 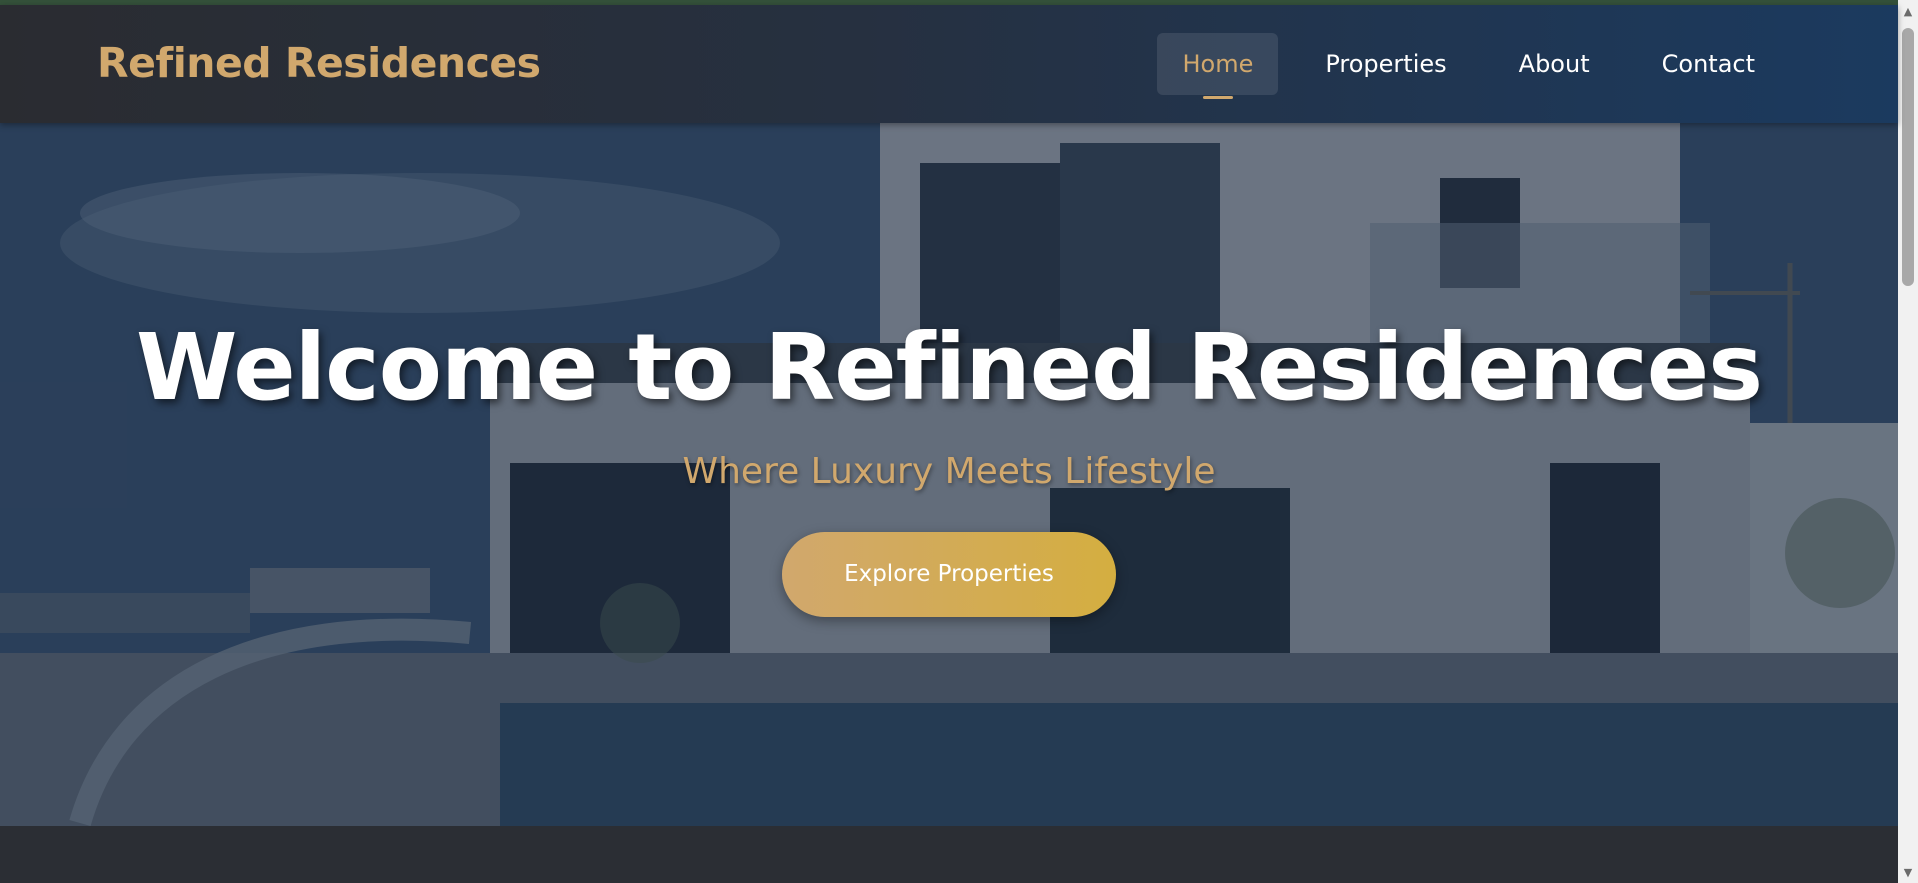 I want to click on hero-subtitle: Where Luxury Meets Lifestyle, so click(x=949, y=471).